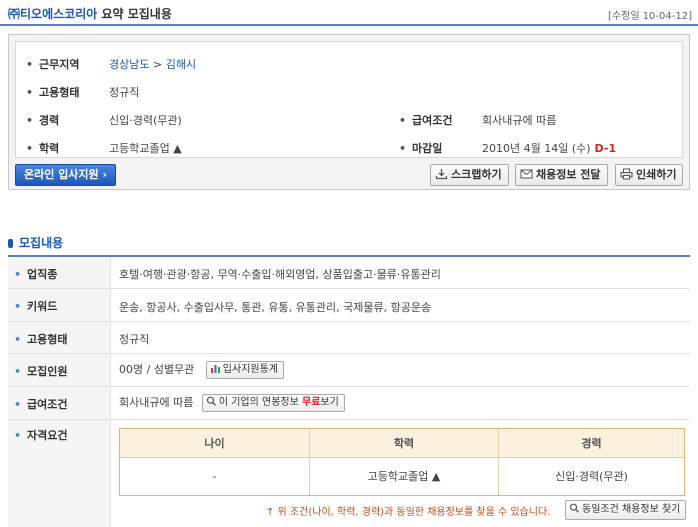 This screenshot has width=698, height=527. I want to click on summary-career-row: 경력 신입·경력(무관), so click(176, 120).